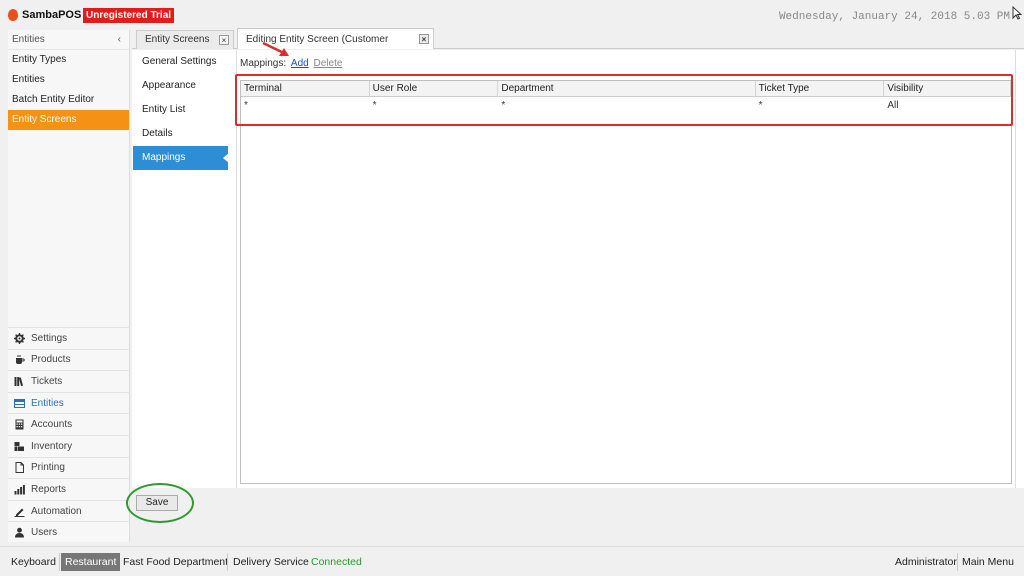 The height and width of the screenshot is (576, 1024). I want to click on module-label: Entities, so click(47, 403).